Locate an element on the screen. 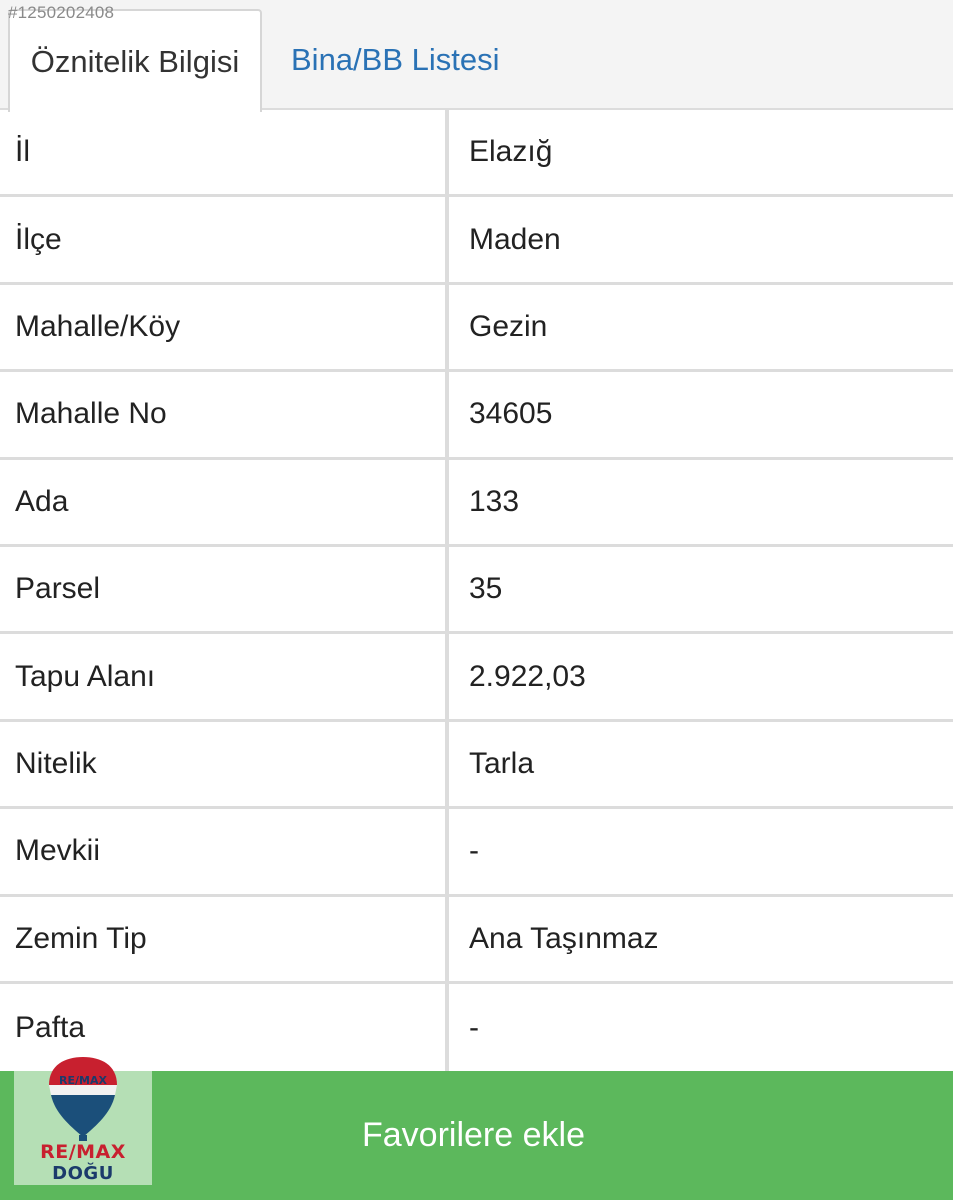  row-key: Zemin Tip is located at coordinates (222, 938).